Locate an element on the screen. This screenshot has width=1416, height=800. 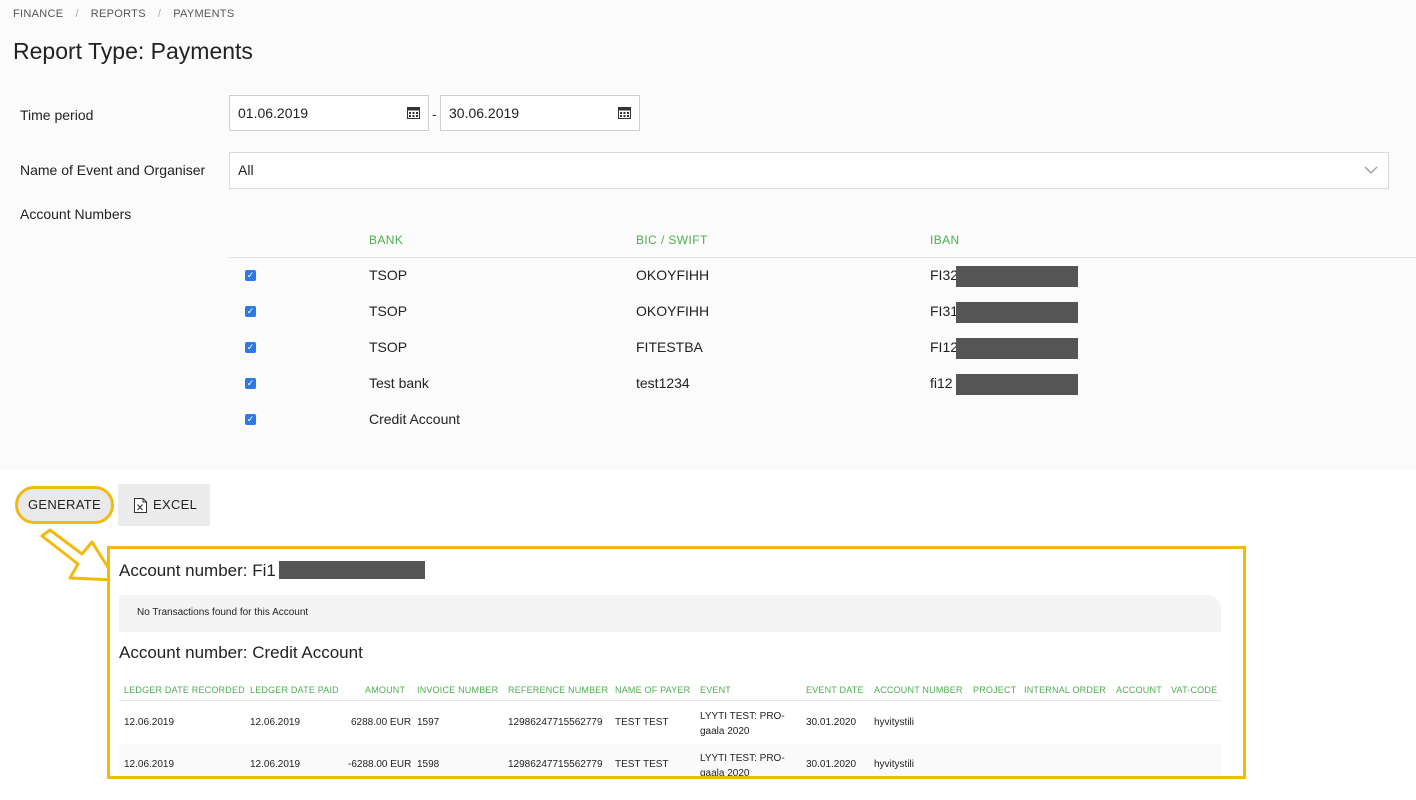
event-filter-select: All is located at coordinates (809, 170).